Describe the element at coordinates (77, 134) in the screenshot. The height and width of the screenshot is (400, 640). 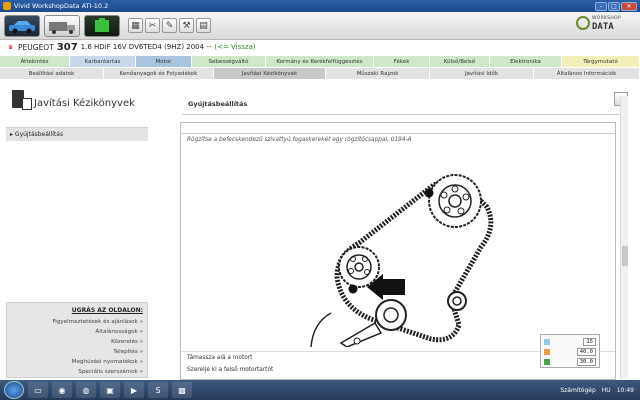
I see `list-item: ▸ Gyújtásbeállítás` at that location.